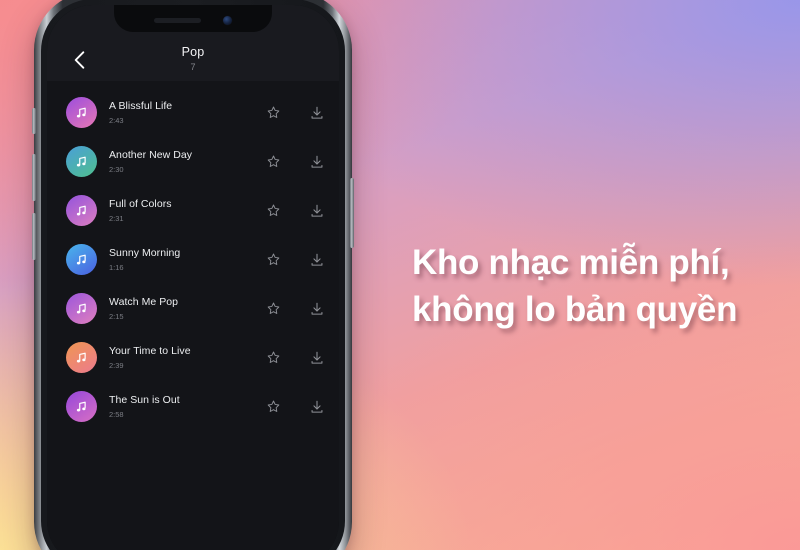 The image size is (800, 550). I want to click on track-count: 7, so click(193, 67).